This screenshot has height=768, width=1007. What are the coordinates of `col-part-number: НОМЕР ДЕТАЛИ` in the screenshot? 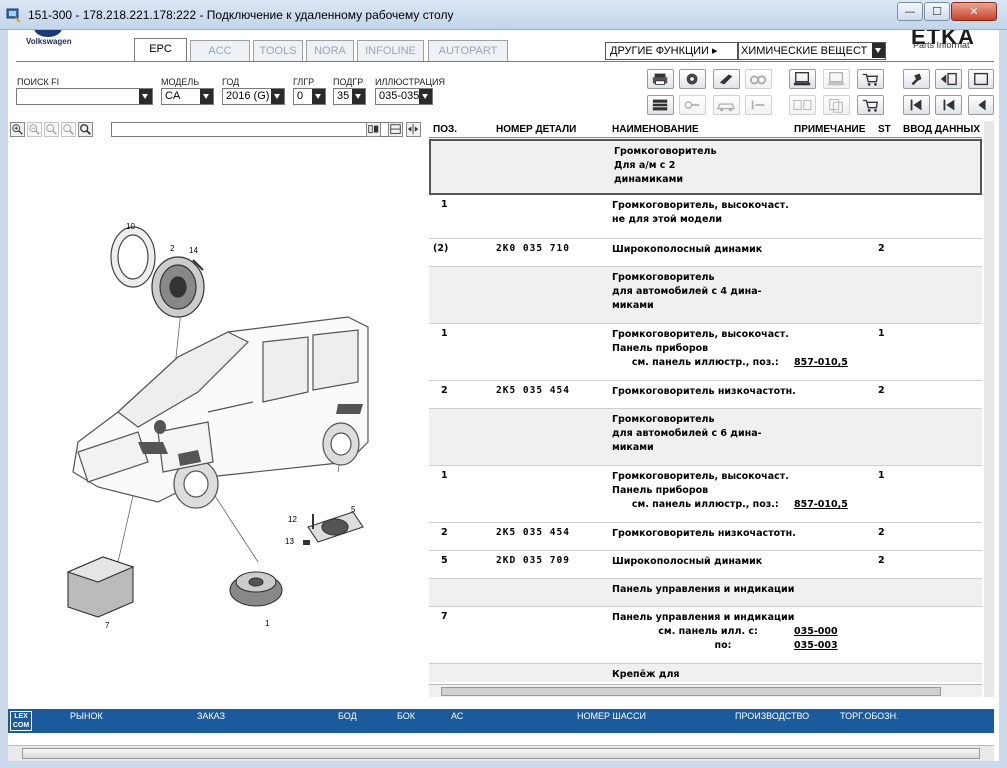 It's located at (536, 129).